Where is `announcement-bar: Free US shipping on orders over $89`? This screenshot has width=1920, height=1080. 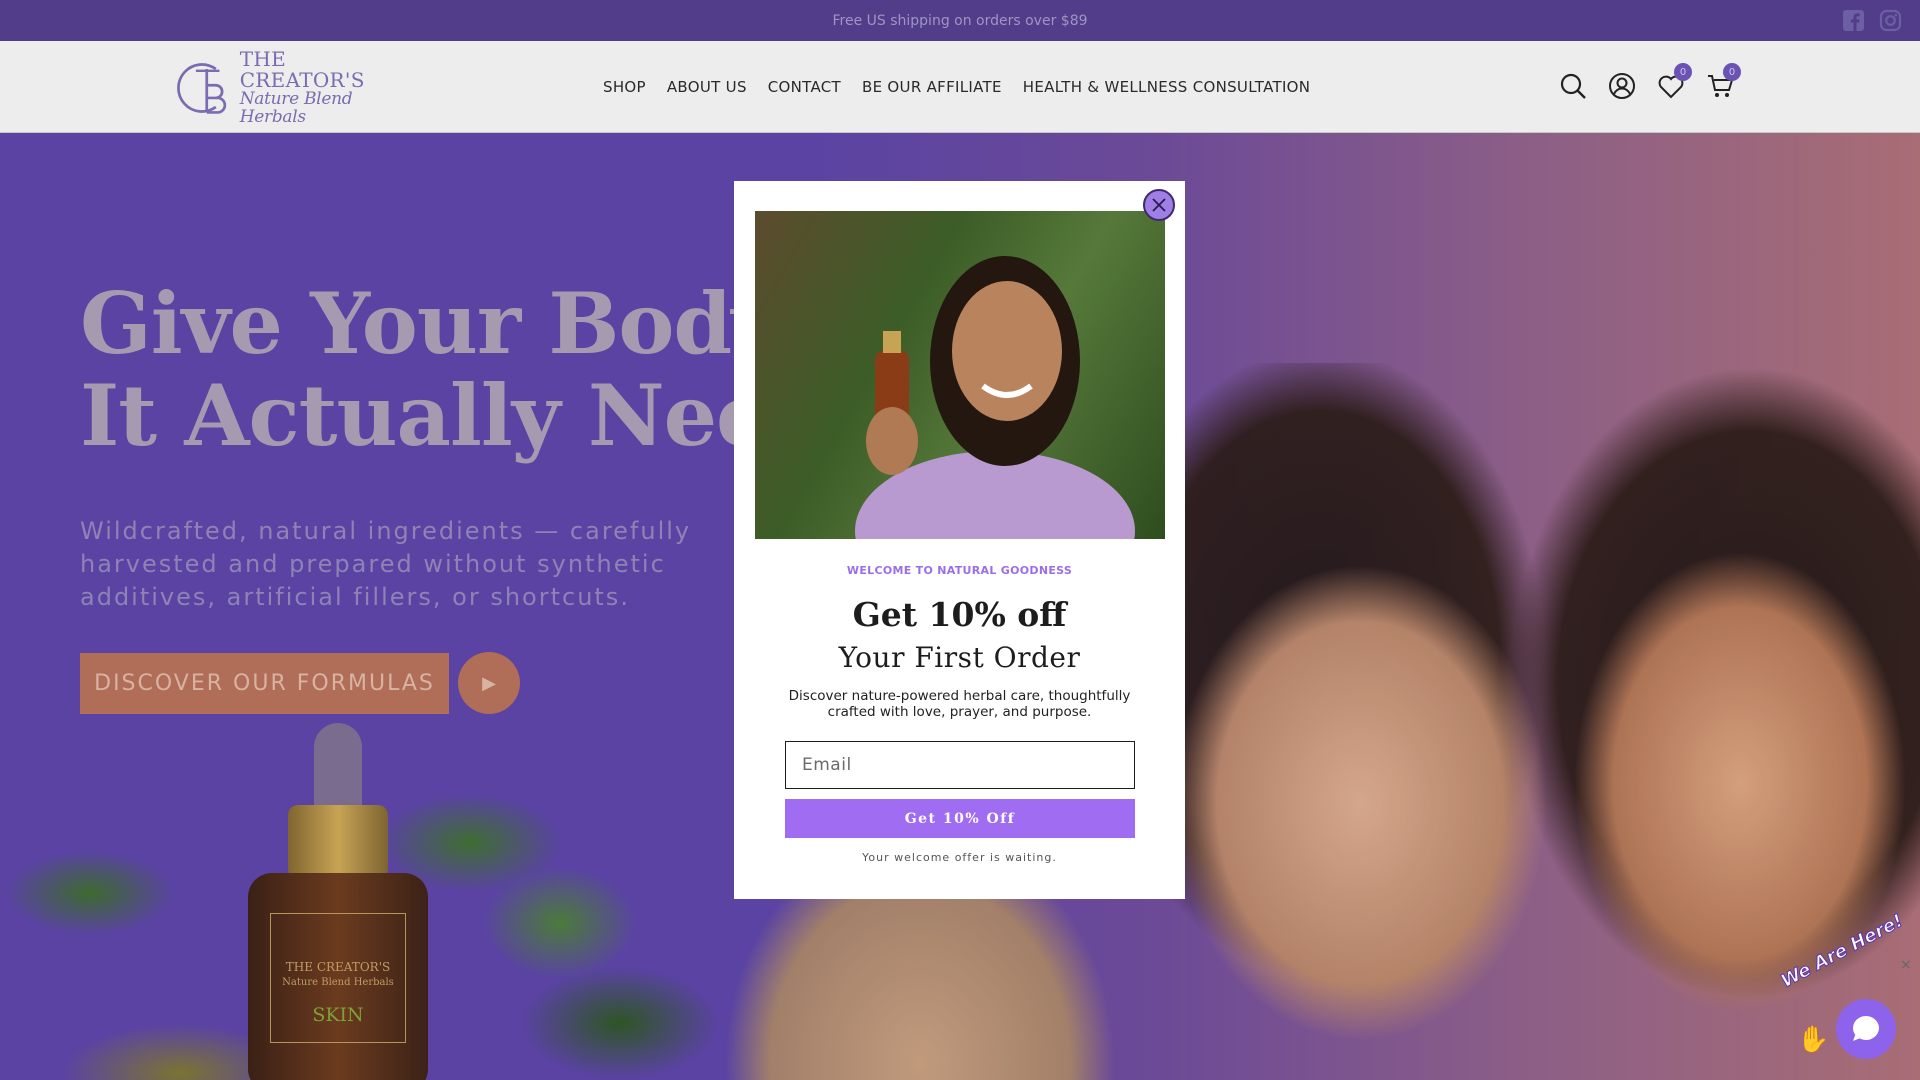
announcement-bar: Free US shipping on orders over $89 is located at coordinates (960, 20).